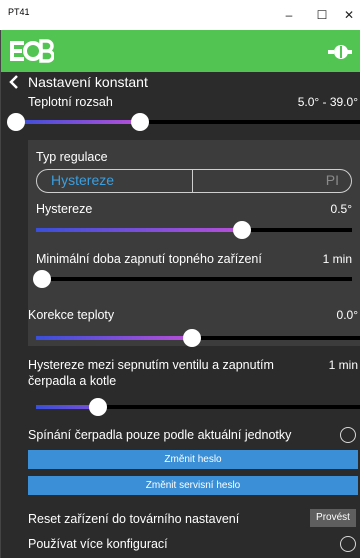 This screenshot has width=360, height=558. Describe the element at coordinates (0, 294) in the screenshot. I see `window-edge` at that location.